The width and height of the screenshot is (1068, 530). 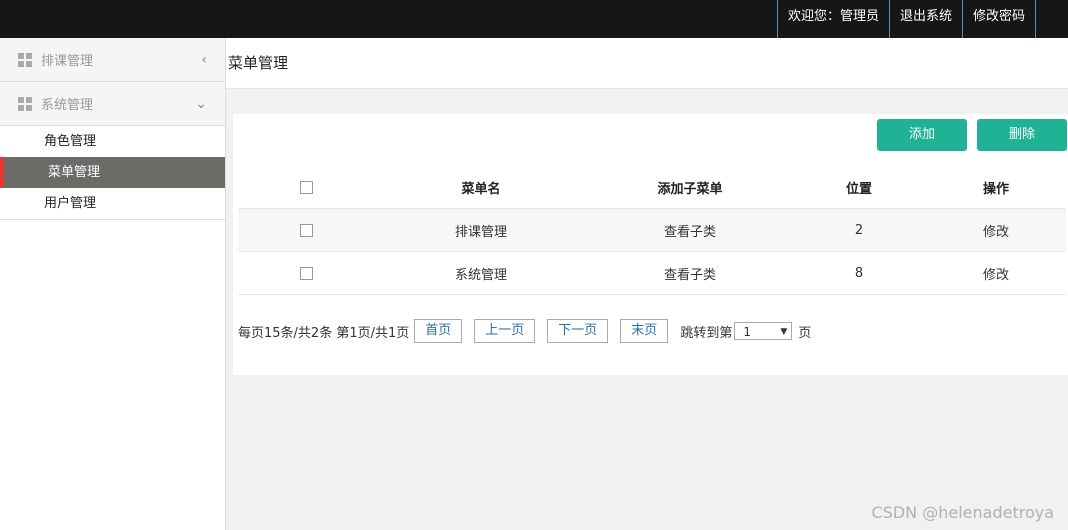 What do you see at coordinates (204, 60) in the screenshot?
I see `chevron-left-icon: ‹` at bounding box center [204, 60].